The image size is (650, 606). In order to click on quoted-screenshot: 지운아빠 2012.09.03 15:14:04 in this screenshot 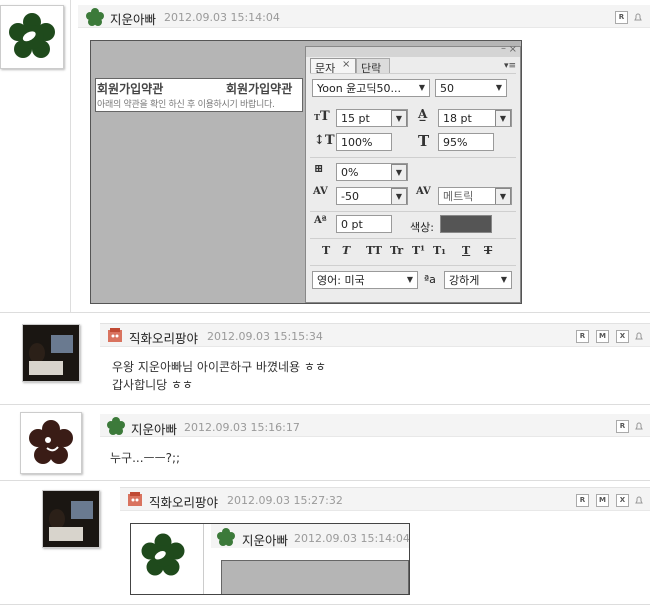, I will do `click(270, 559)`.